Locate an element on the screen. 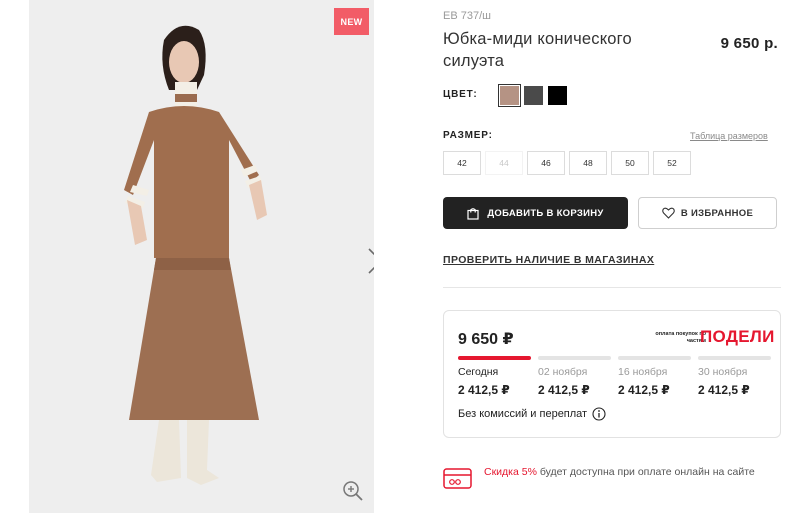 This screenshot has width=800, height=513. add-to-favorites-label: В ИЗБРАННОЕ is located at coordinates (717, 213).